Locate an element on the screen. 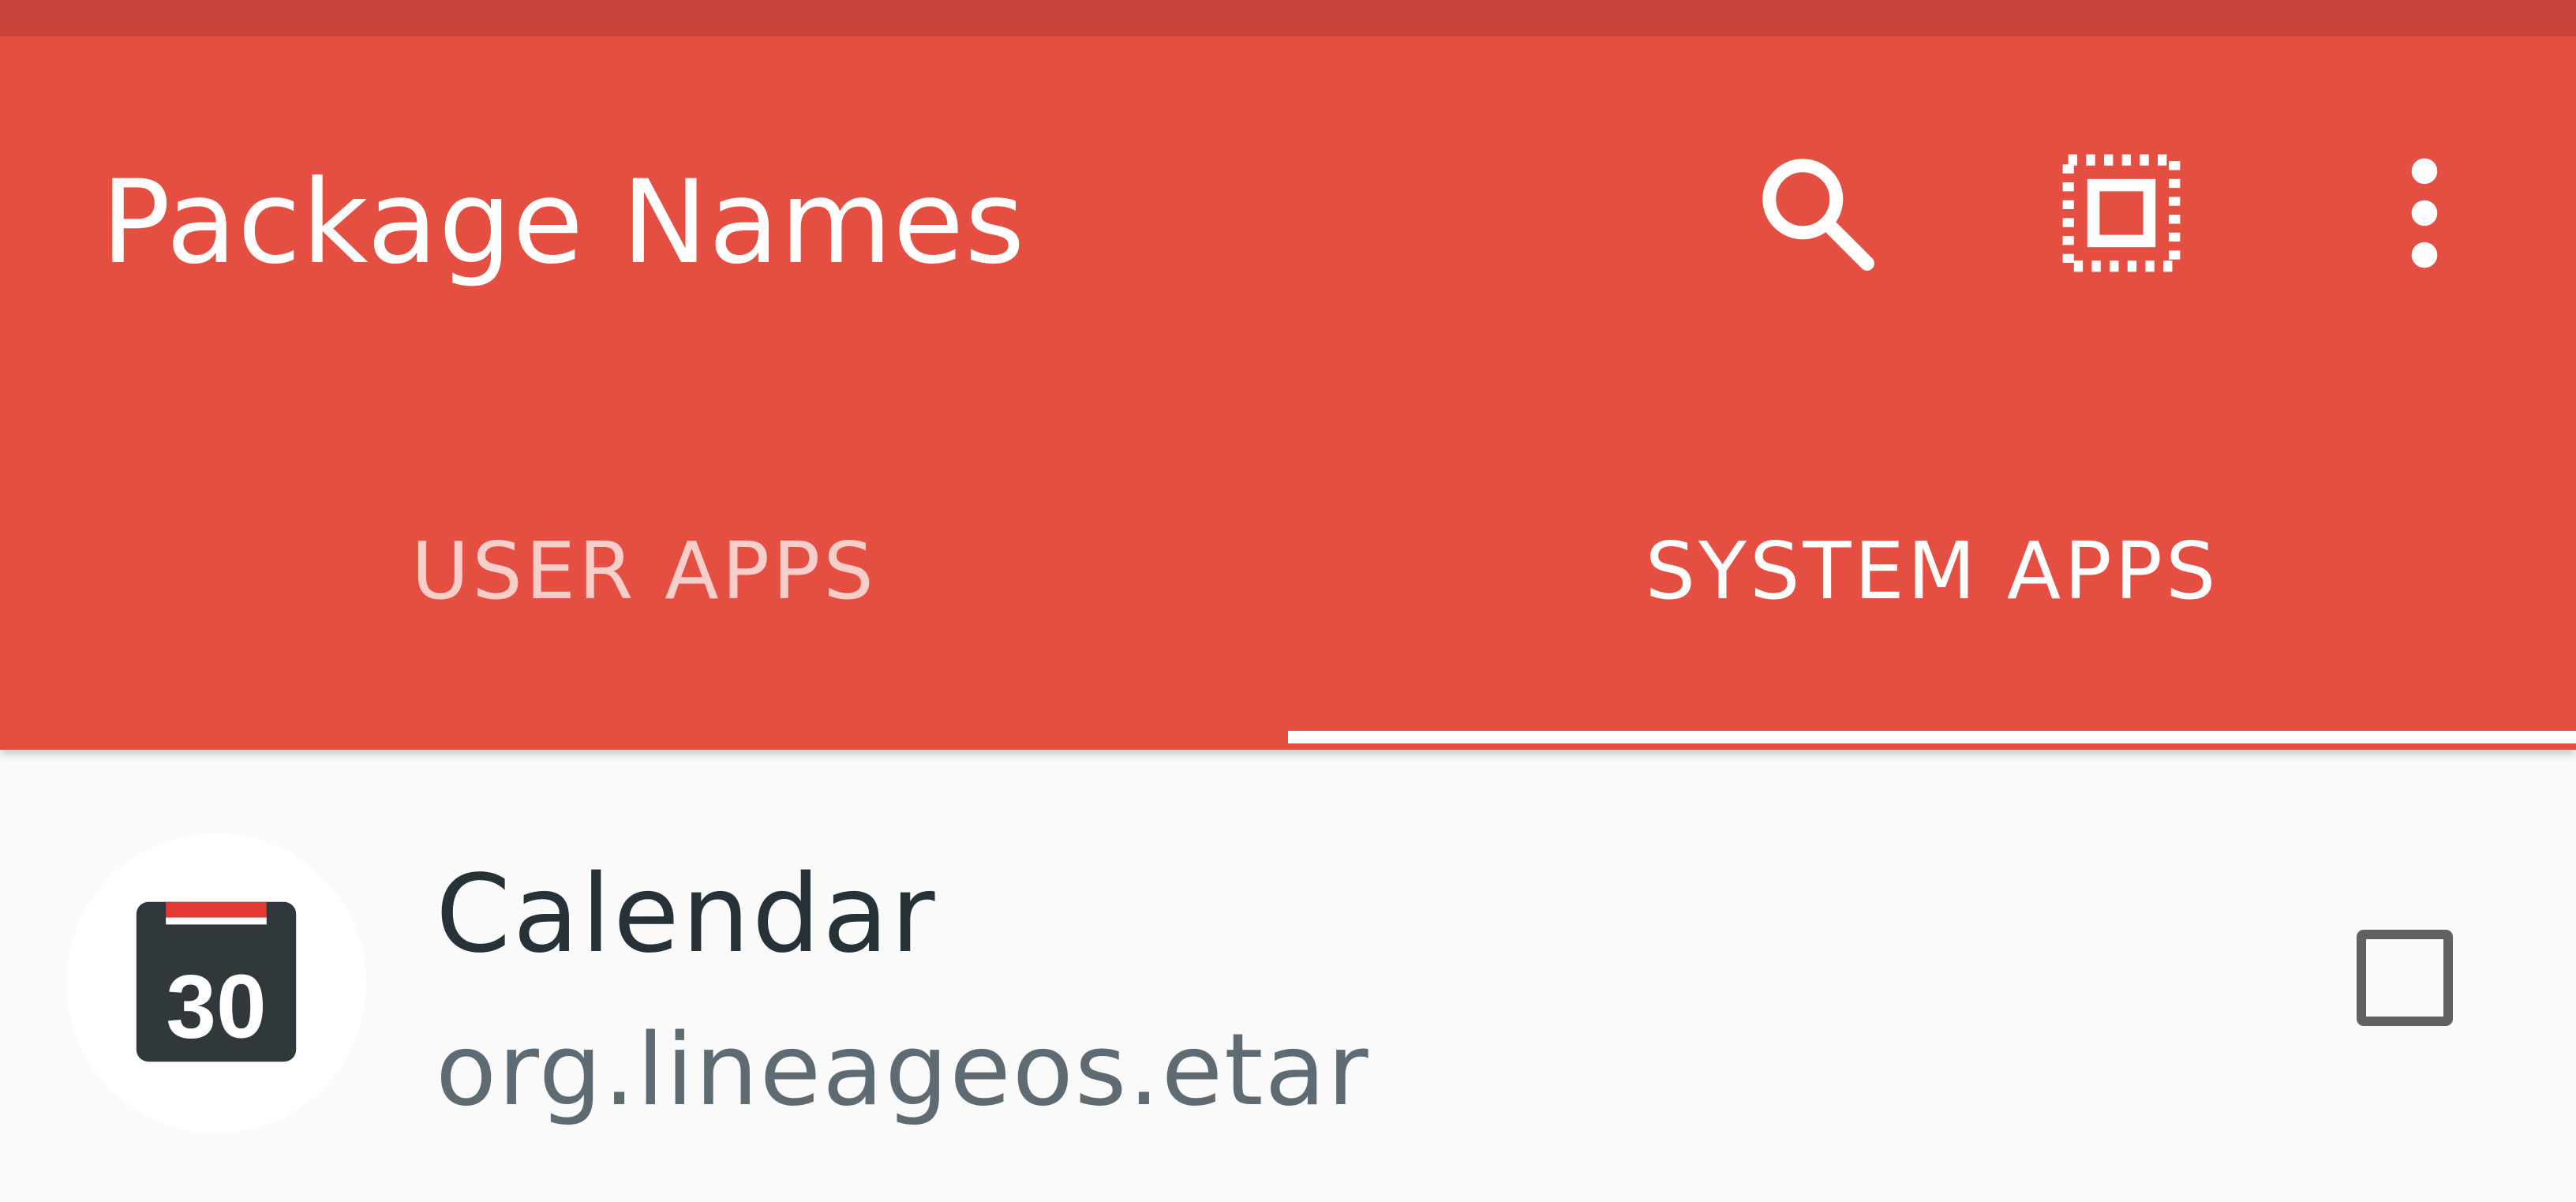  tab-user-apps: USER APPS is located at coordinates (644, 608).